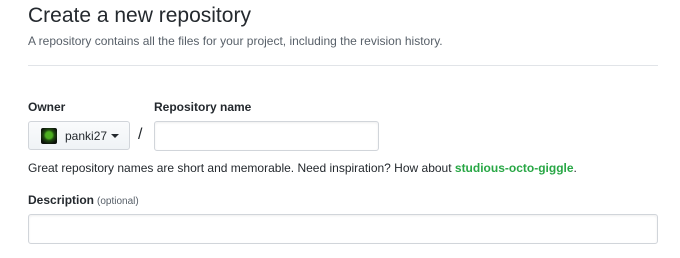  Describe the element at coordinates (61, 200) in the screenshot. I see `description-label-text: Description` at that location.